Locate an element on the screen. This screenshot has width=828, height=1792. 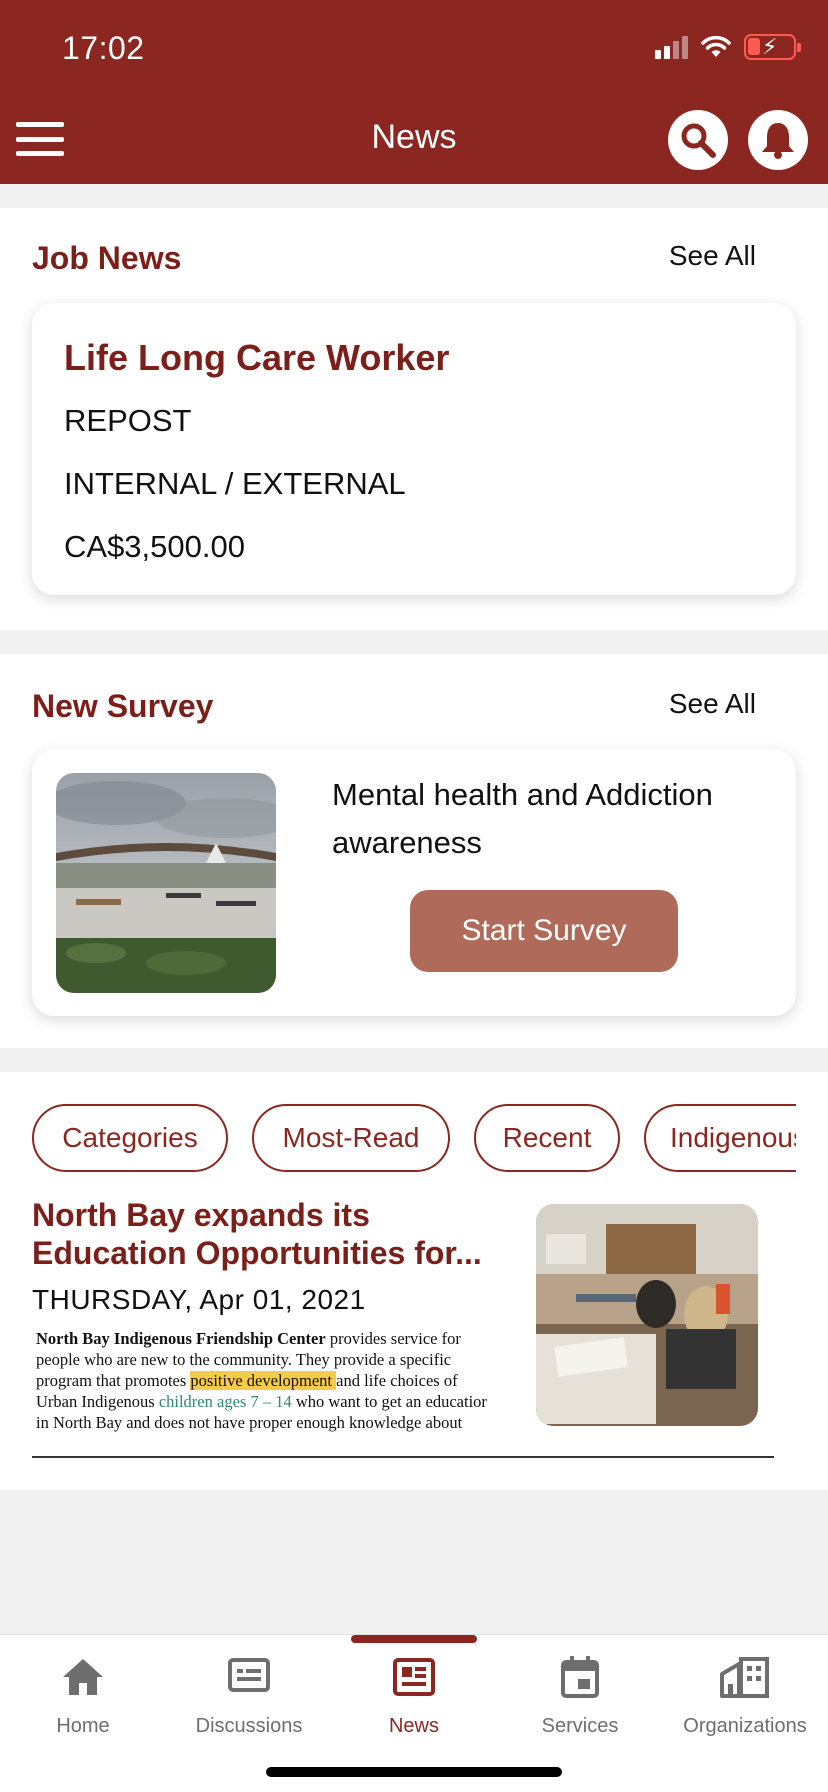
category-chips: Categories Most-Read Recent Indigenous is located at coordinates (414, 1140).